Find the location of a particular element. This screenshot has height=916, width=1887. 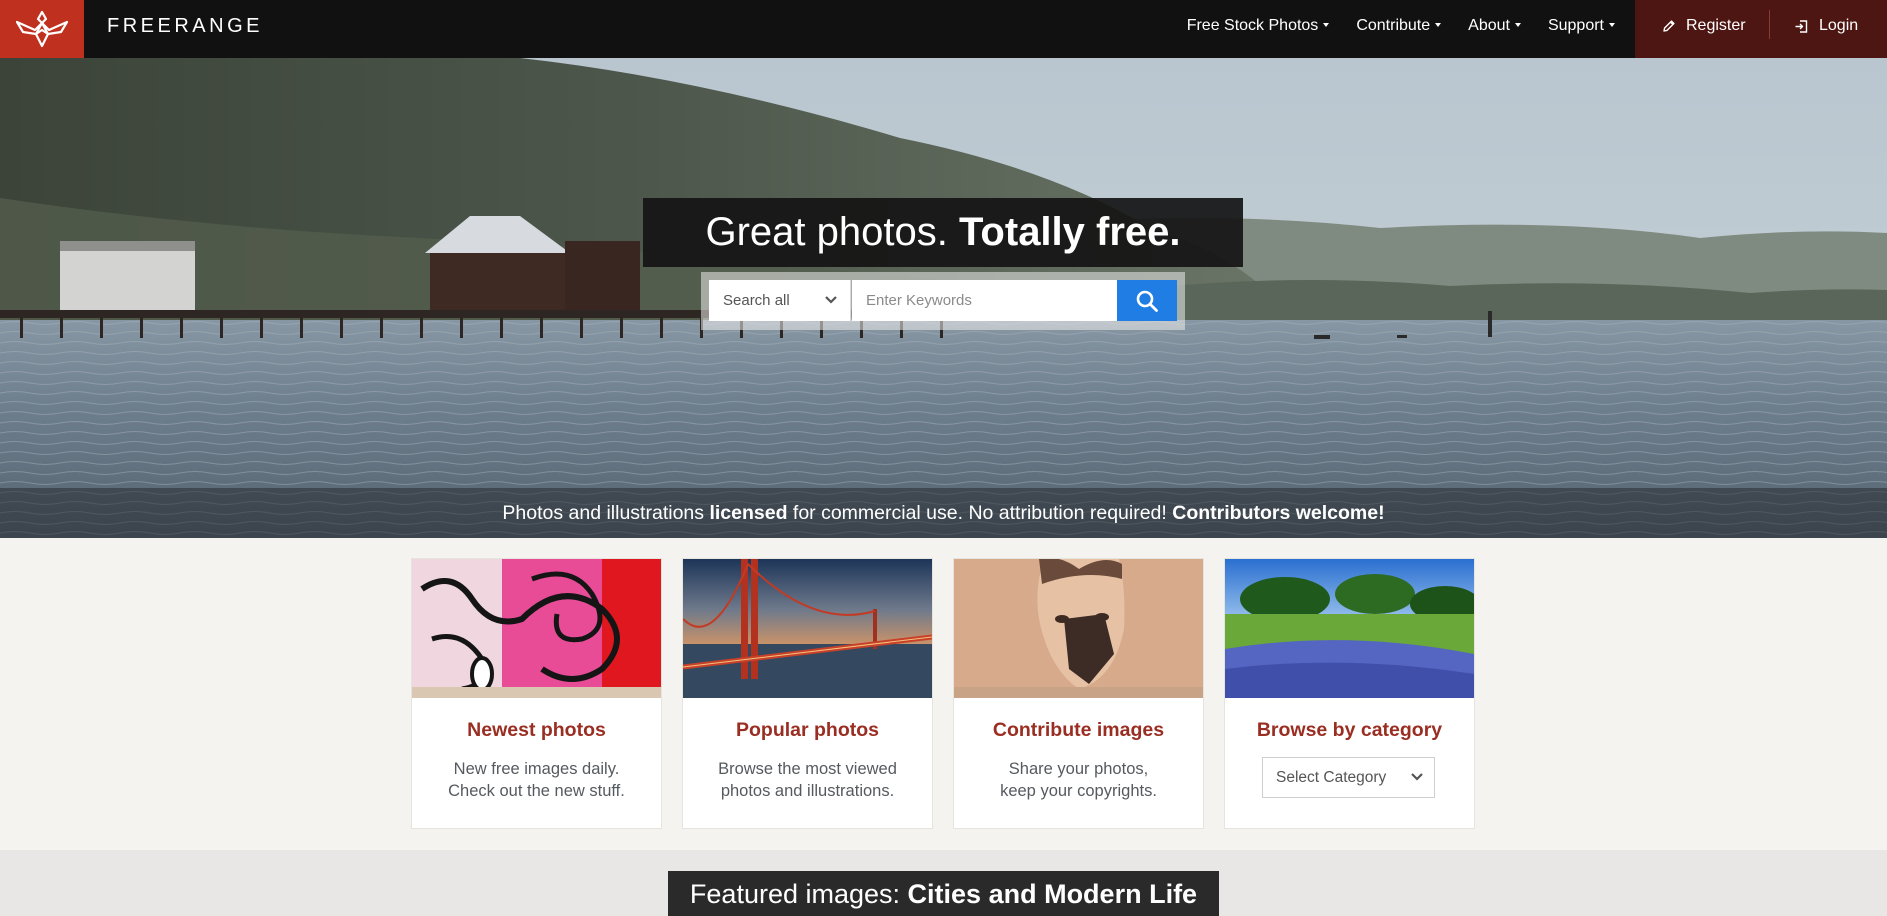

nav-free-stock-photos: Free Stock Photos is located at coordinates (1258, 26).